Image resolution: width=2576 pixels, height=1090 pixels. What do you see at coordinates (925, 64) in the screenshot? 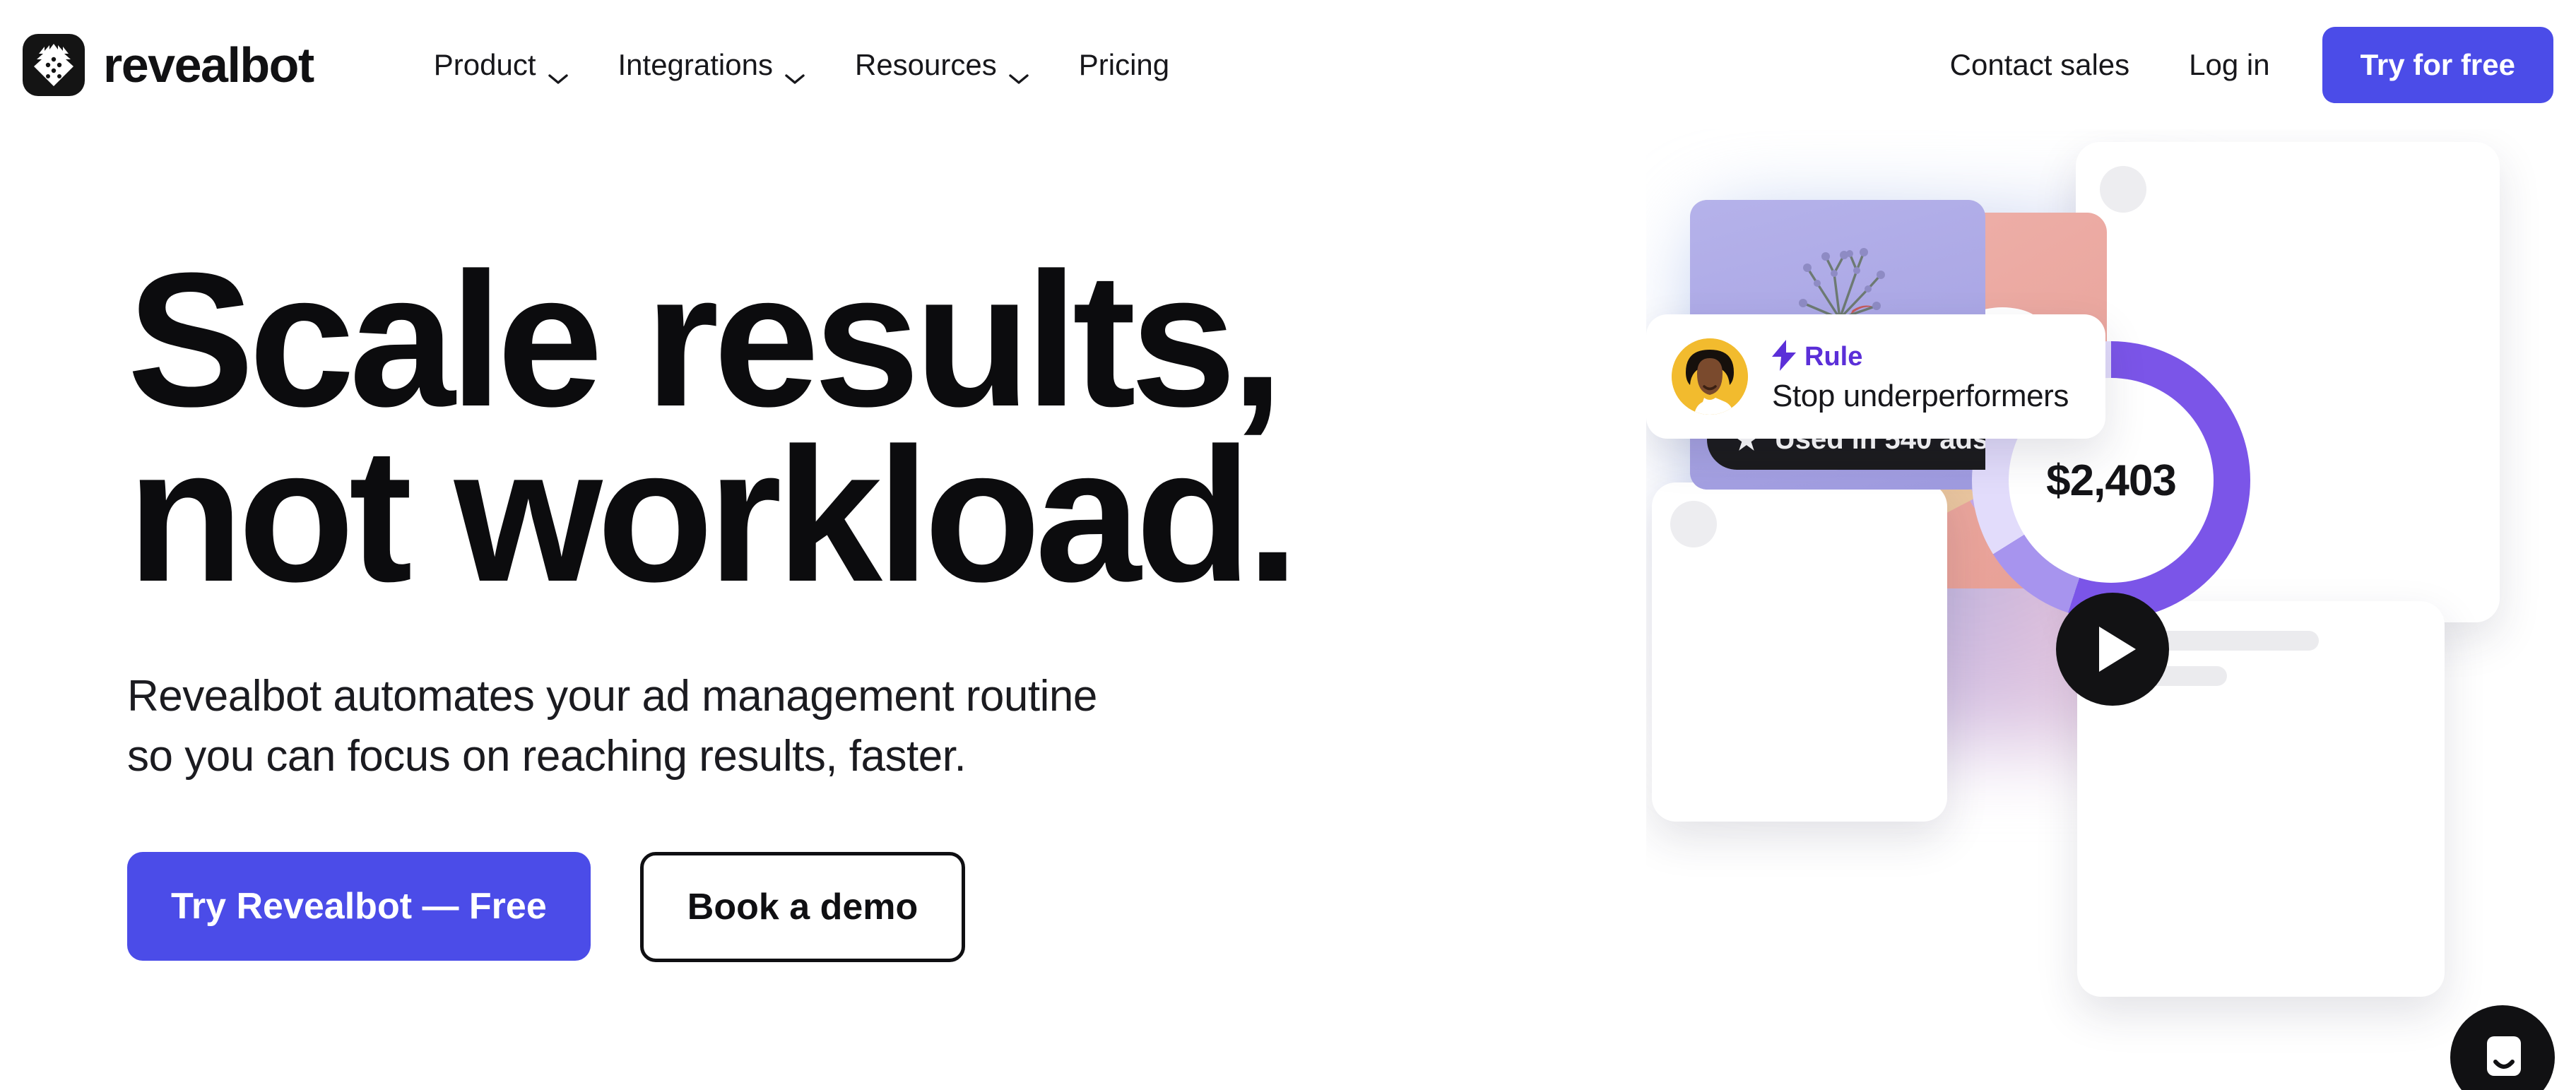
I see `nav-label: Resources` at bounding box center [925, 64].